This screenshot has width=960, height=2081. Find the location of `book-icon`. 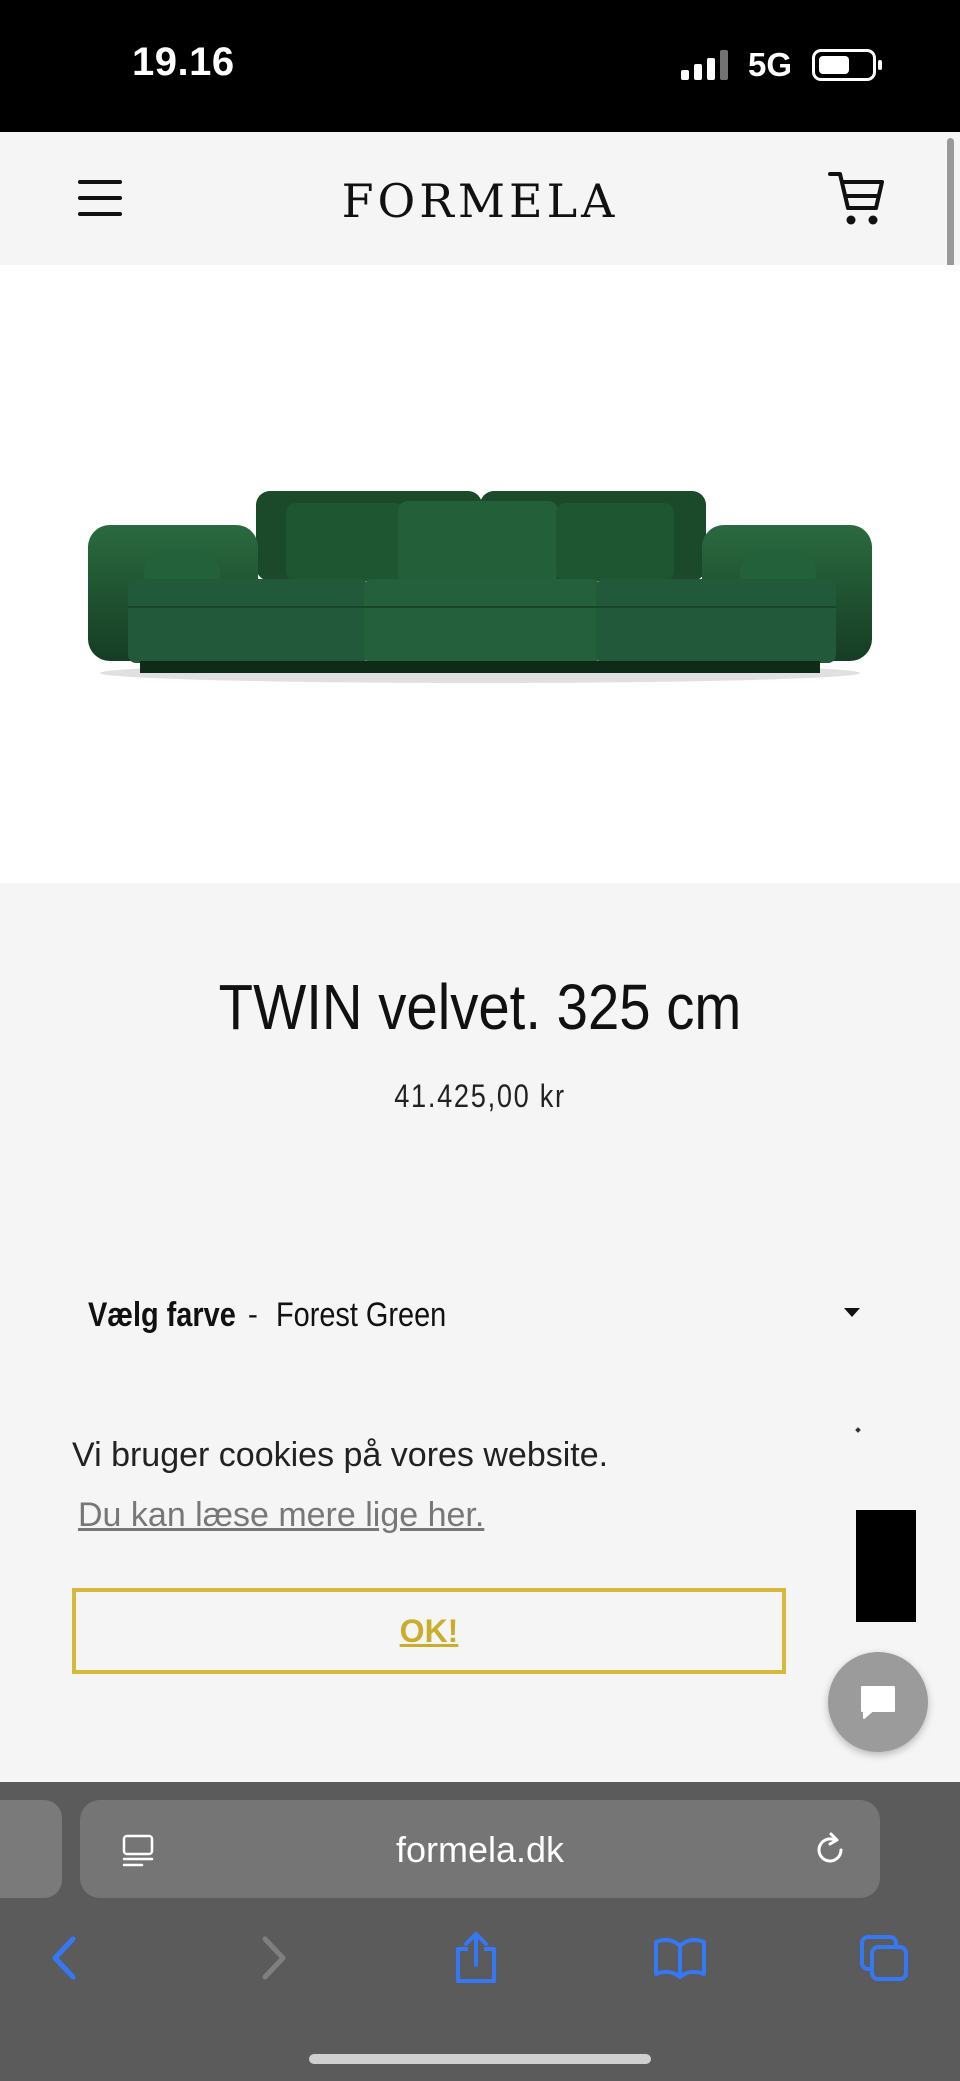

book-icon is located at coordinates (680, 1958).